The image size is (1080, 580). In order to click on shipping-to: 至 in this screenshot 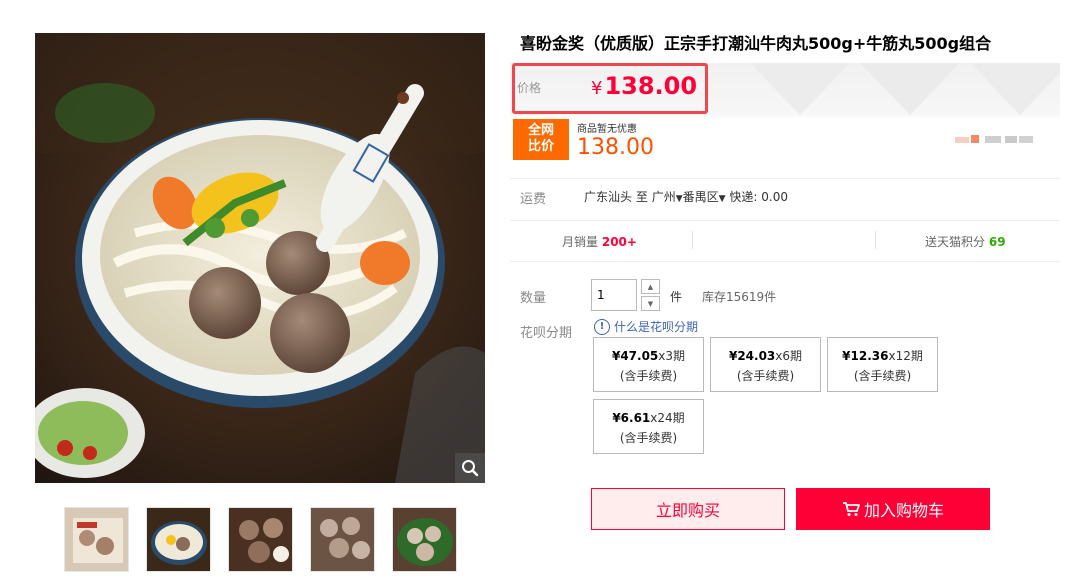, I will do `click(641, 197)`.